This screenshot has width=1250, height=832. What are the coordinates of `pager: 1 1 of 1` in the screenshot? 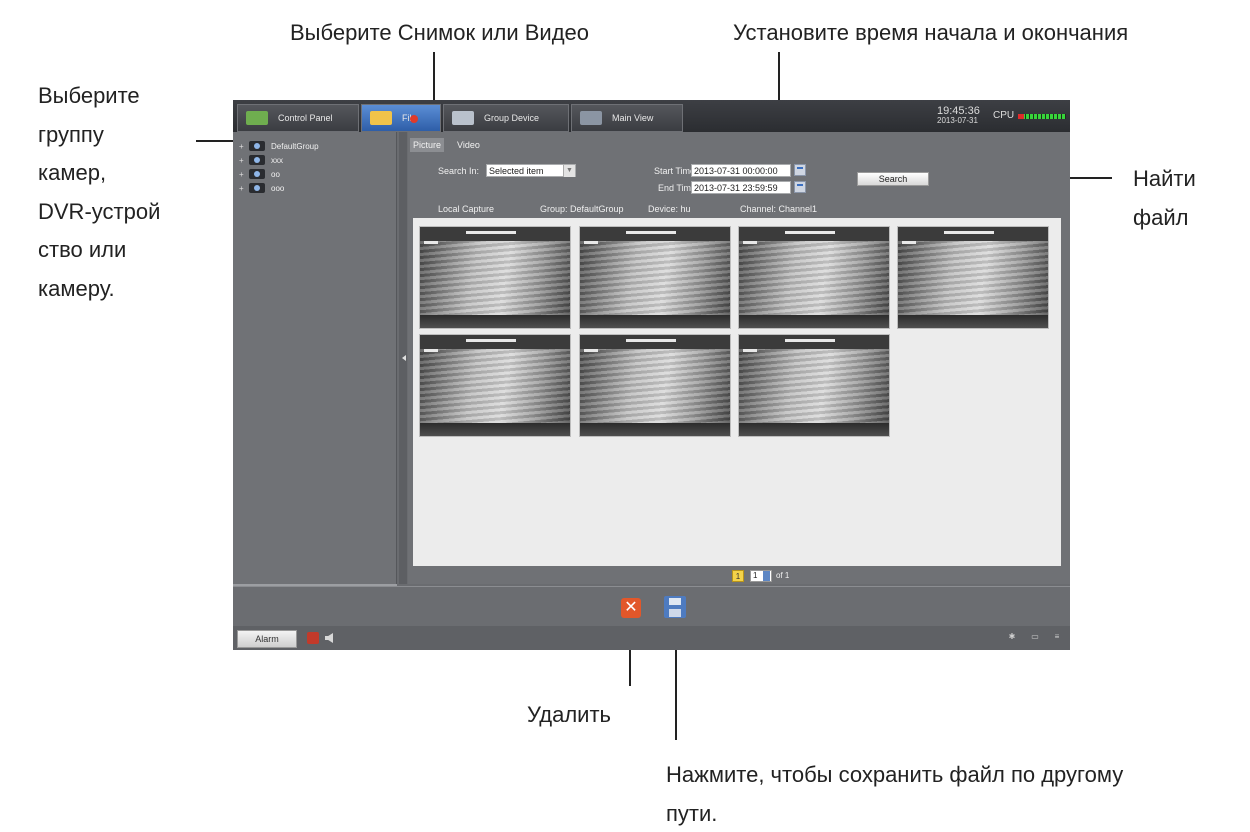 It's located at (739, 575).